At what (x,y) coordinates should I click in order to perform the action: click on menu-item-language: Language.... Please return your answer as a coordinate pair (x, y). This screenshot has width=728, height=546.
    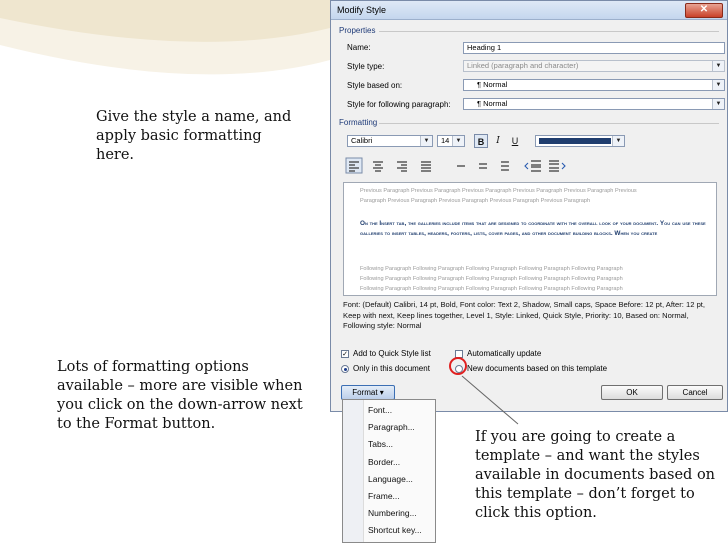
    Looking at the image, I should click on (390, 479).